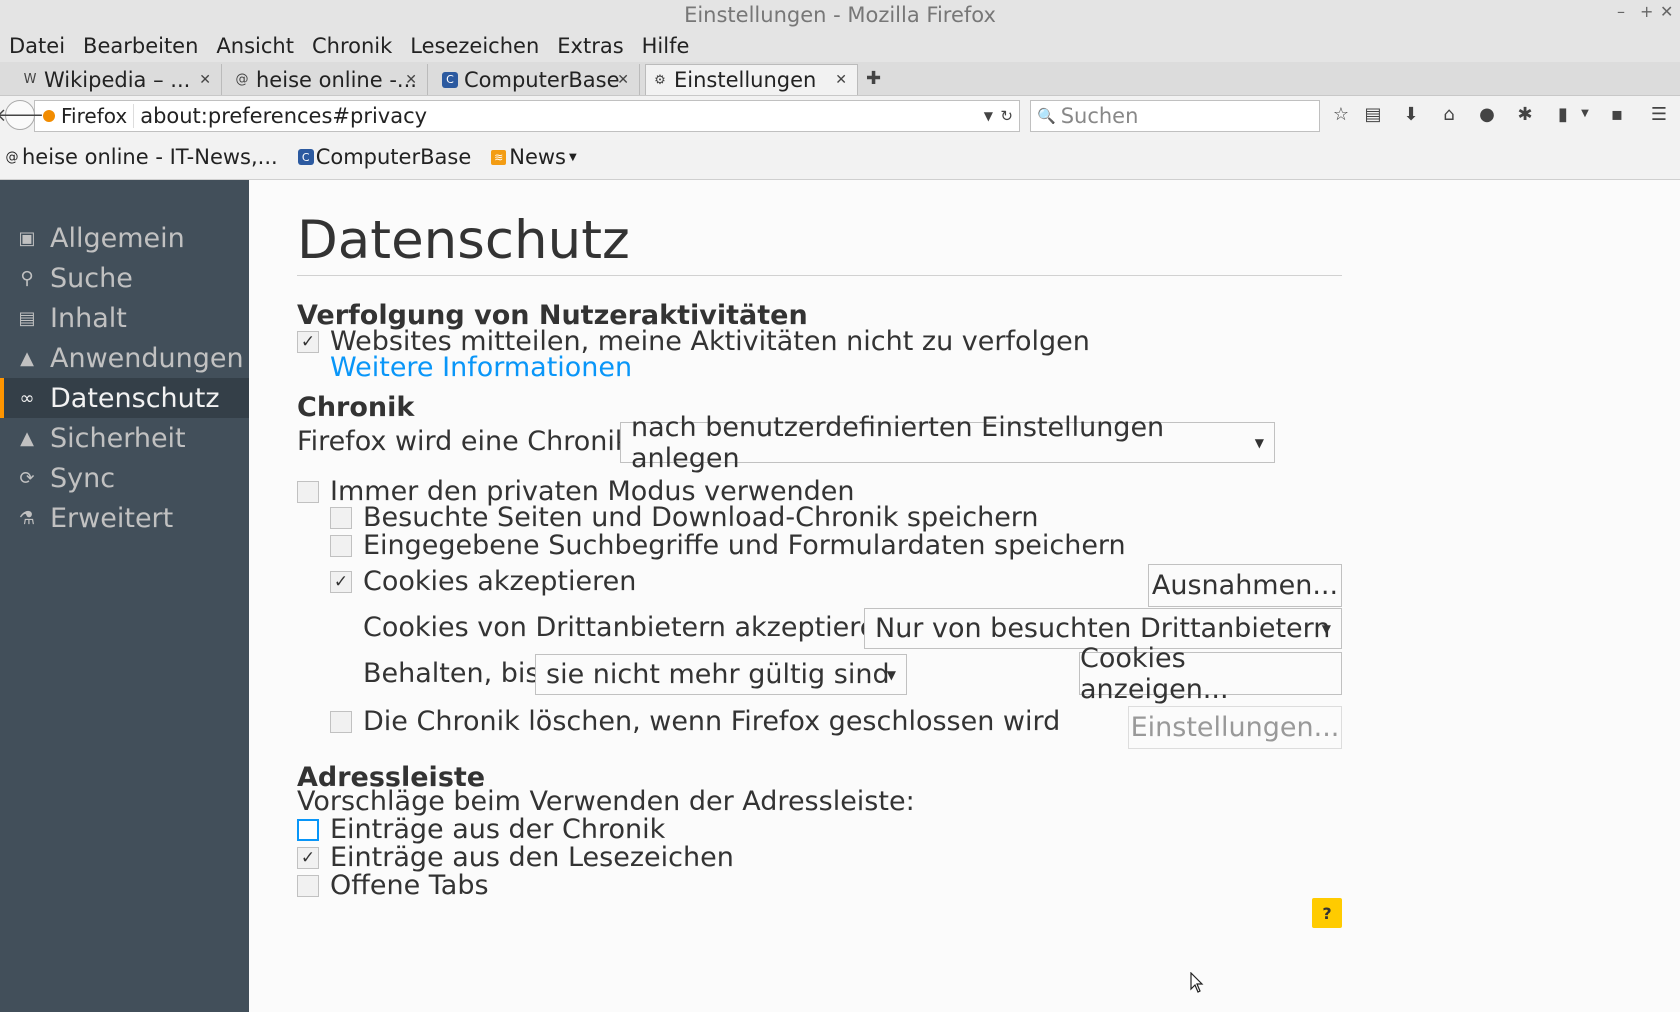  Describe the element at coordinates (1666, 11) in the screenshot. I see `close-window-button: ✕` at that location.